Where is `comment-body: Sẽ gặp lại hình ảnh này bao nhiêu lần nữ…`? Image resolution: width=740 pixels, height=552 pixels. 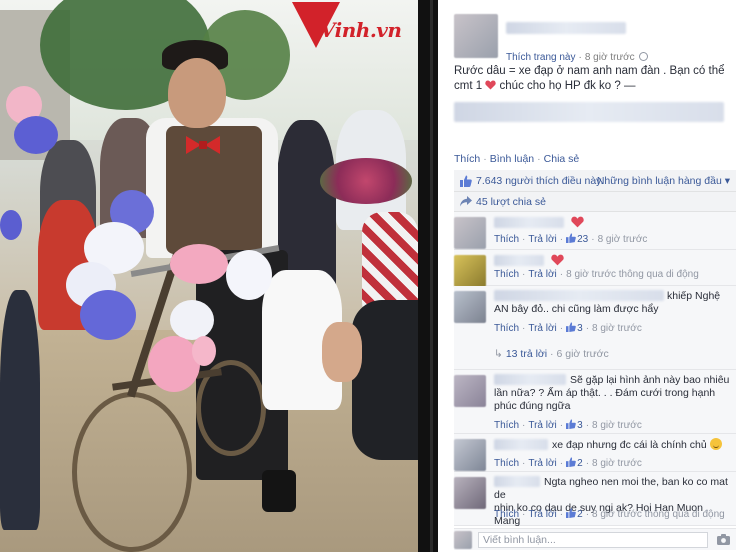 comment-body: Sẽ gặp lại hình ảnh này bao nhiêu lần nữ… is located at coordinates (613, 393).